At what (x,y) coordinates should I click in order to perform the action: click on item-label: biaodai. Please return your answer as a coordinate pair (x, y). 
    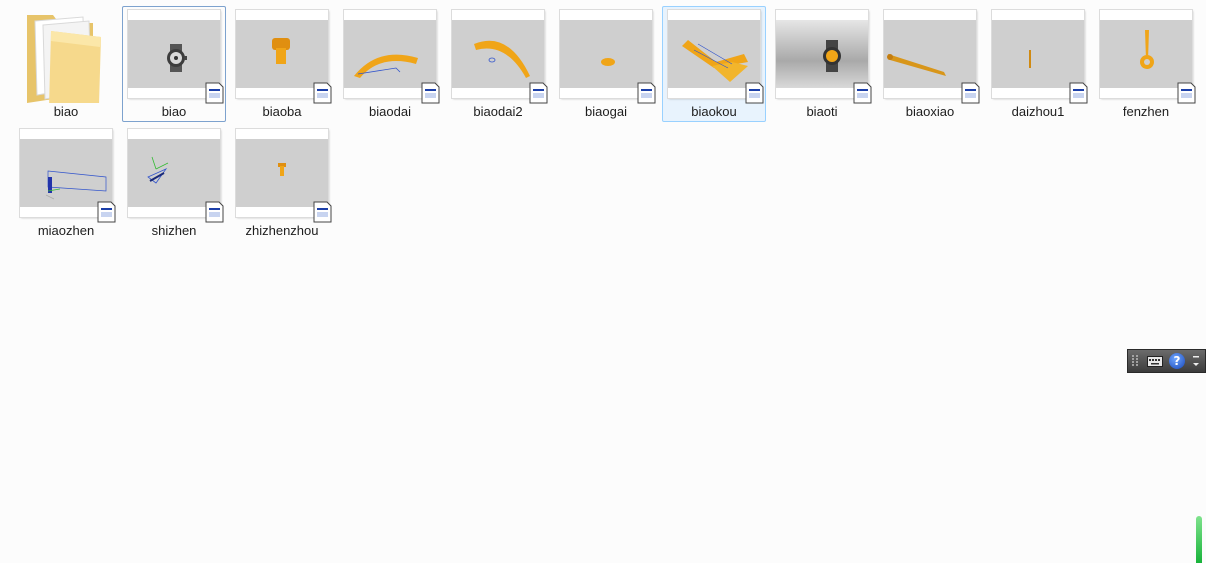
    Looking at the image, I should click on (390, 111).